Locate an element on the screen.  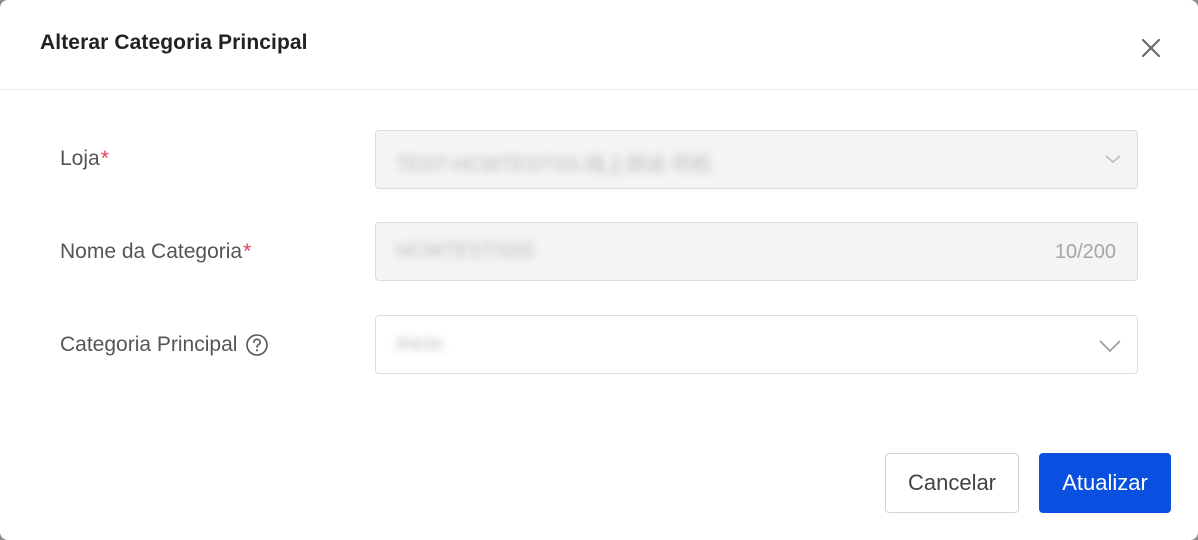
parent-category-select: Inicio is located at coordinates (756, 344).